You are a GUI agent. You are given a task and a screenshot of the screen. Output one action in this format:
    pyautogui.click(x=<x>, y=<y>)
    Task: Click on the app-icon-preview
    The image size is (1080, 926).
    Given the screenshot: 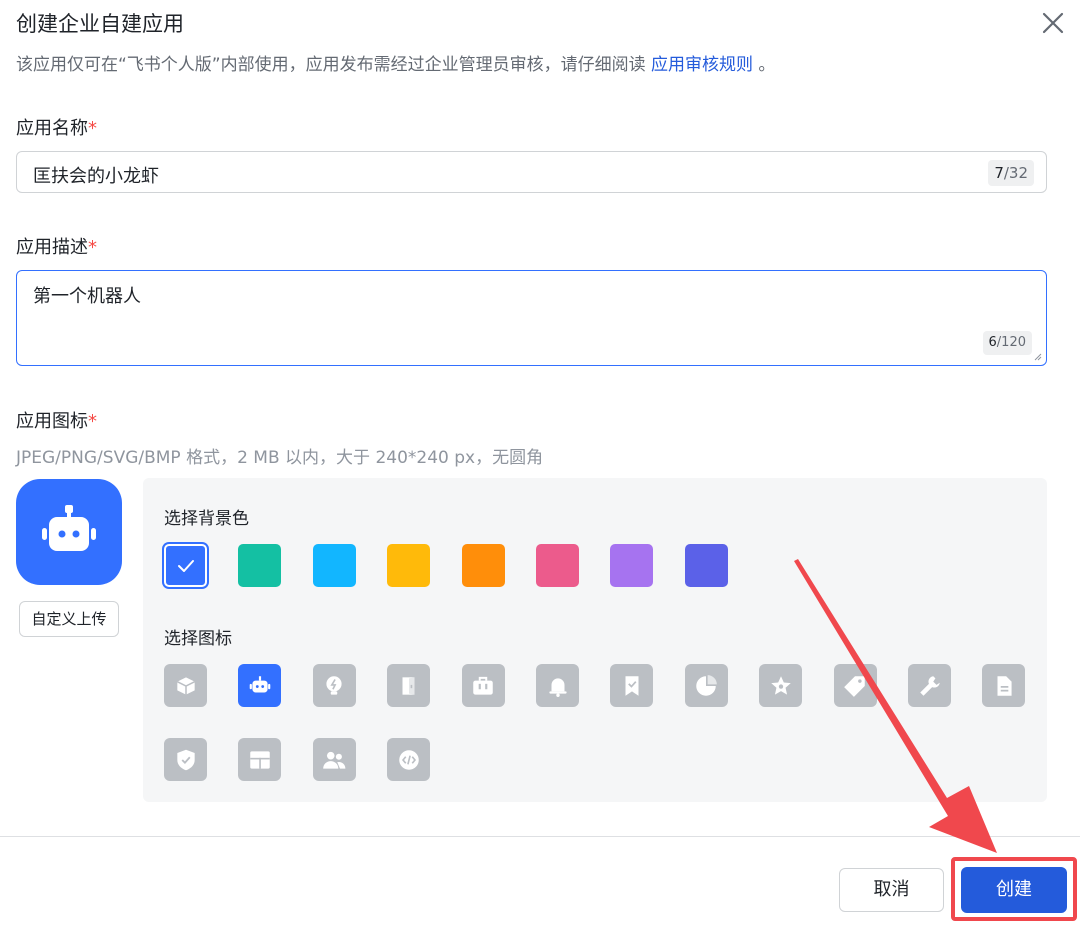 What is the action you would take?
    pyautogui.click(x=69, y=532)
    